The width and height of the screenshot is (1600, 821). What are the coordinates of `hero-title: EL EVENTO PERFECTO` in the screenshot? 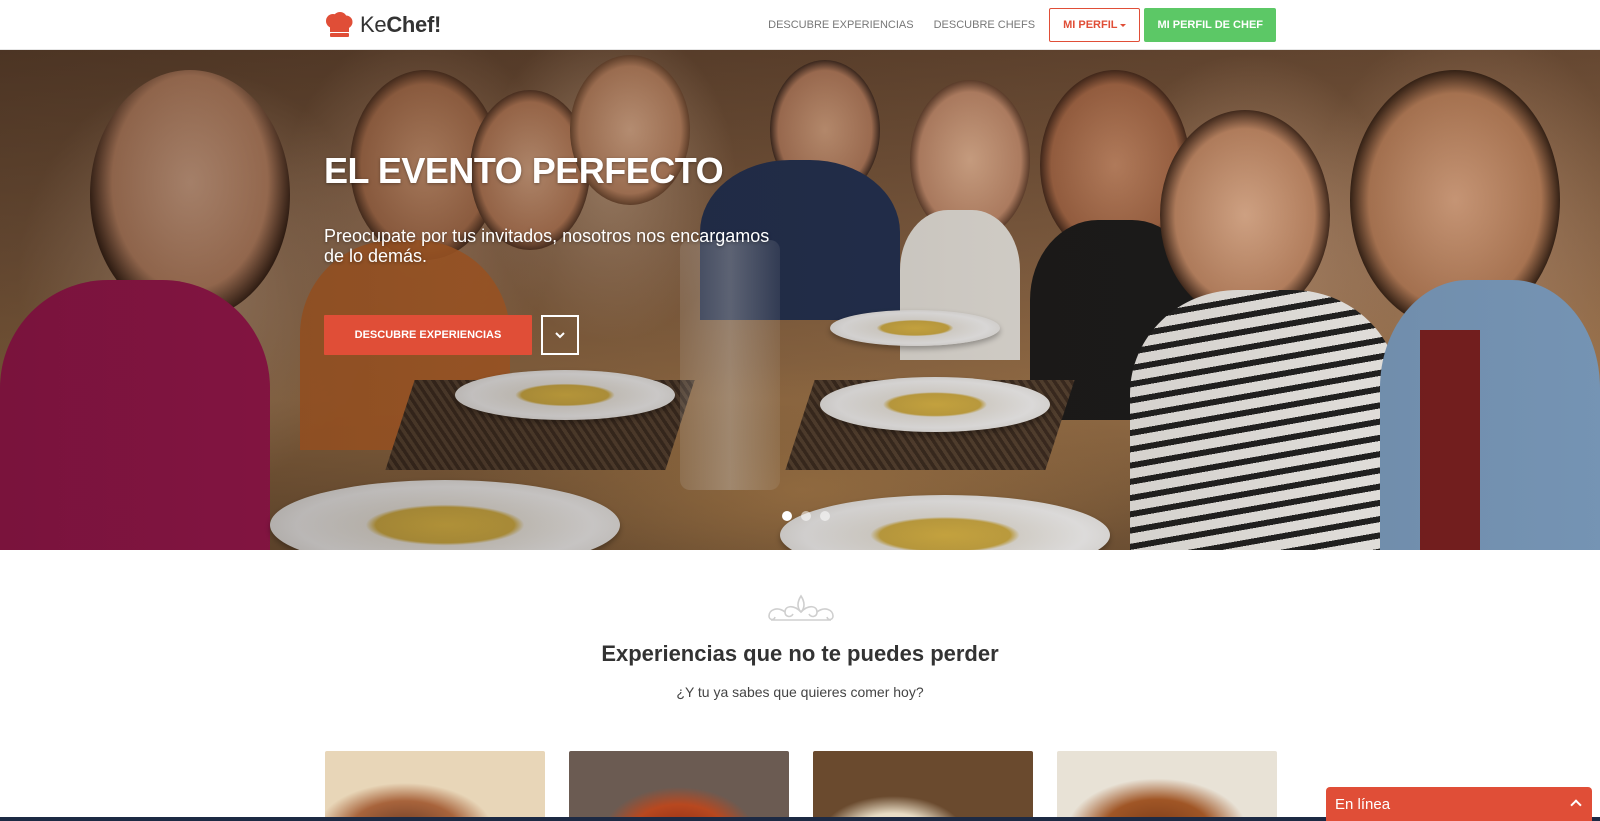 It's located at (524, 170).